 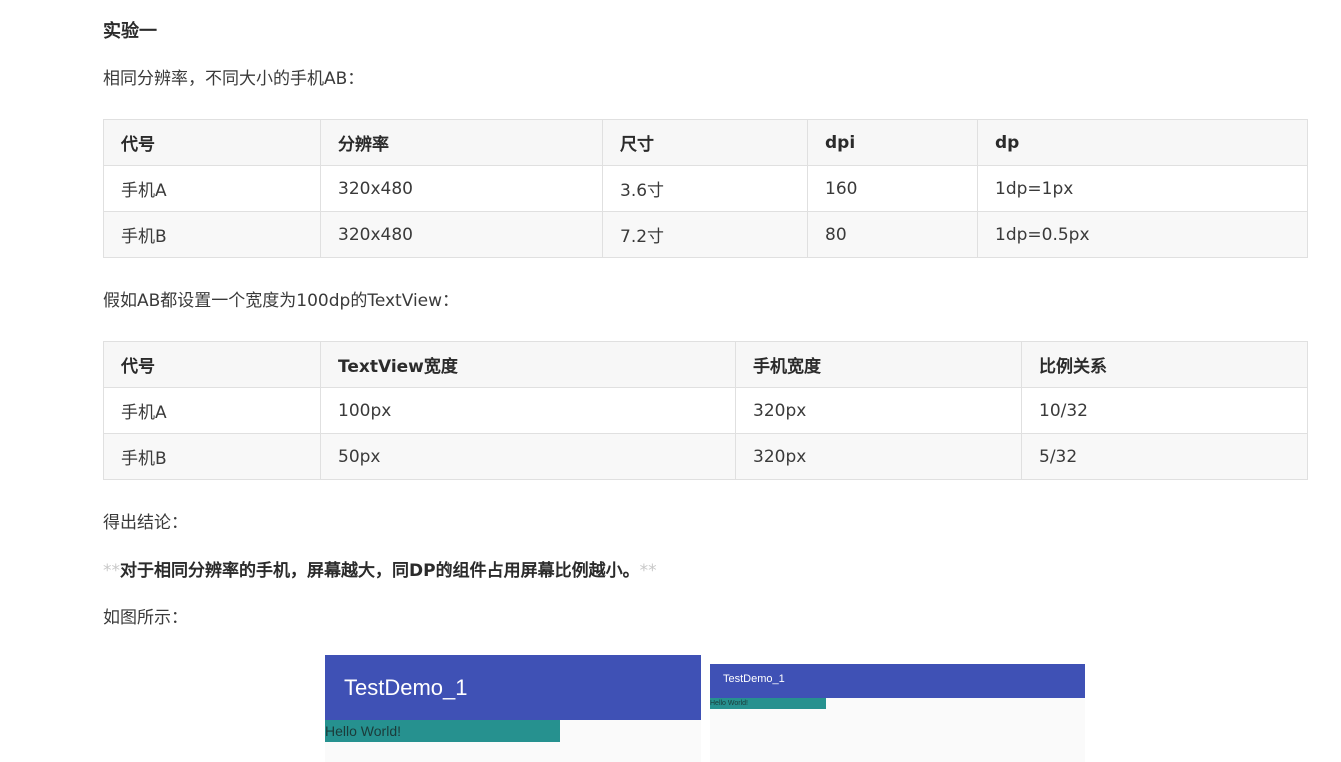 I want to click on table-row: 手机A 320x480 3.6寸 160 1dp=1px, so click(x=705, y=188).